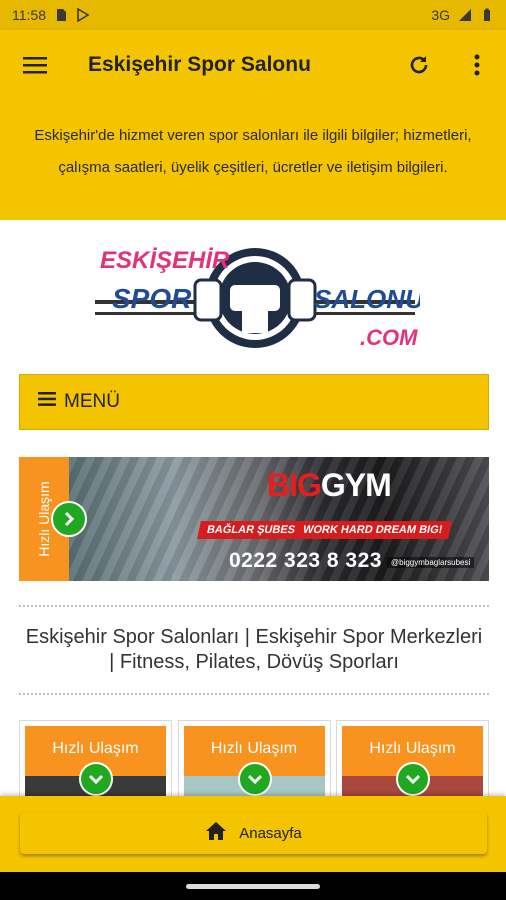 This screenshot has width=506, height=900. What do you see at coordinates (152, 298) in the screenshot?
I see `logo-line2-left: SPOR` at bounding box center [152, 298].